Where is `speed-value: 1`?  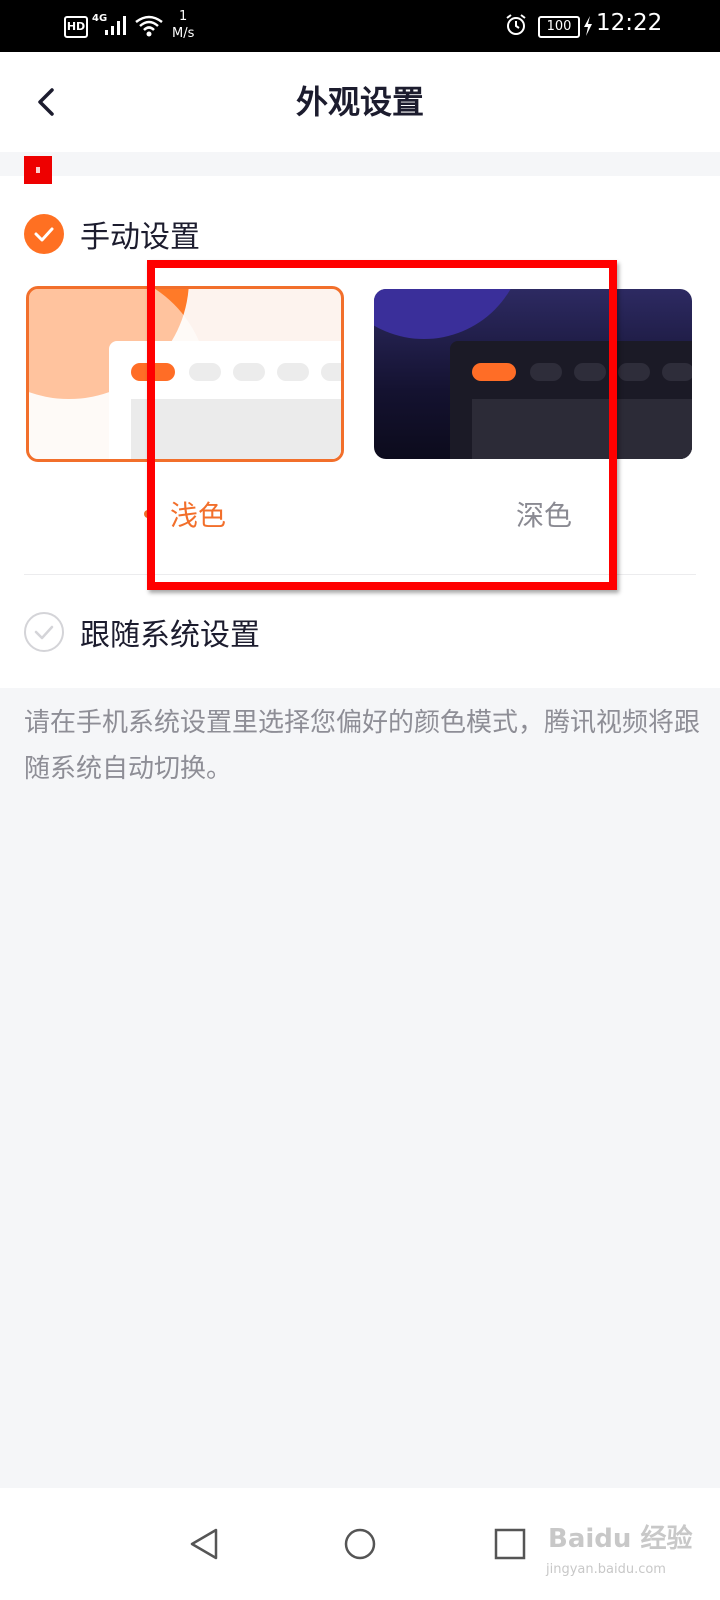
speed-value: 1 is located at coordinates (183, 16).